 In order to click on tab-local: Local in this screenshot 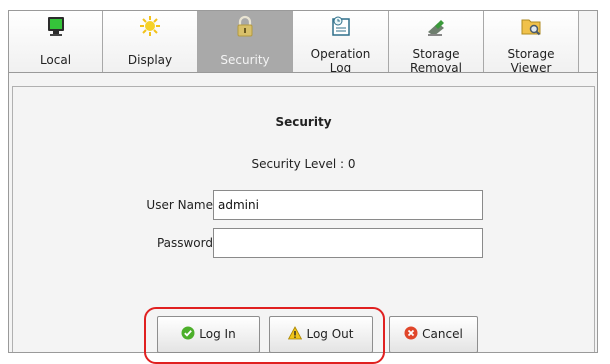, I will do `click(56, 42)`.